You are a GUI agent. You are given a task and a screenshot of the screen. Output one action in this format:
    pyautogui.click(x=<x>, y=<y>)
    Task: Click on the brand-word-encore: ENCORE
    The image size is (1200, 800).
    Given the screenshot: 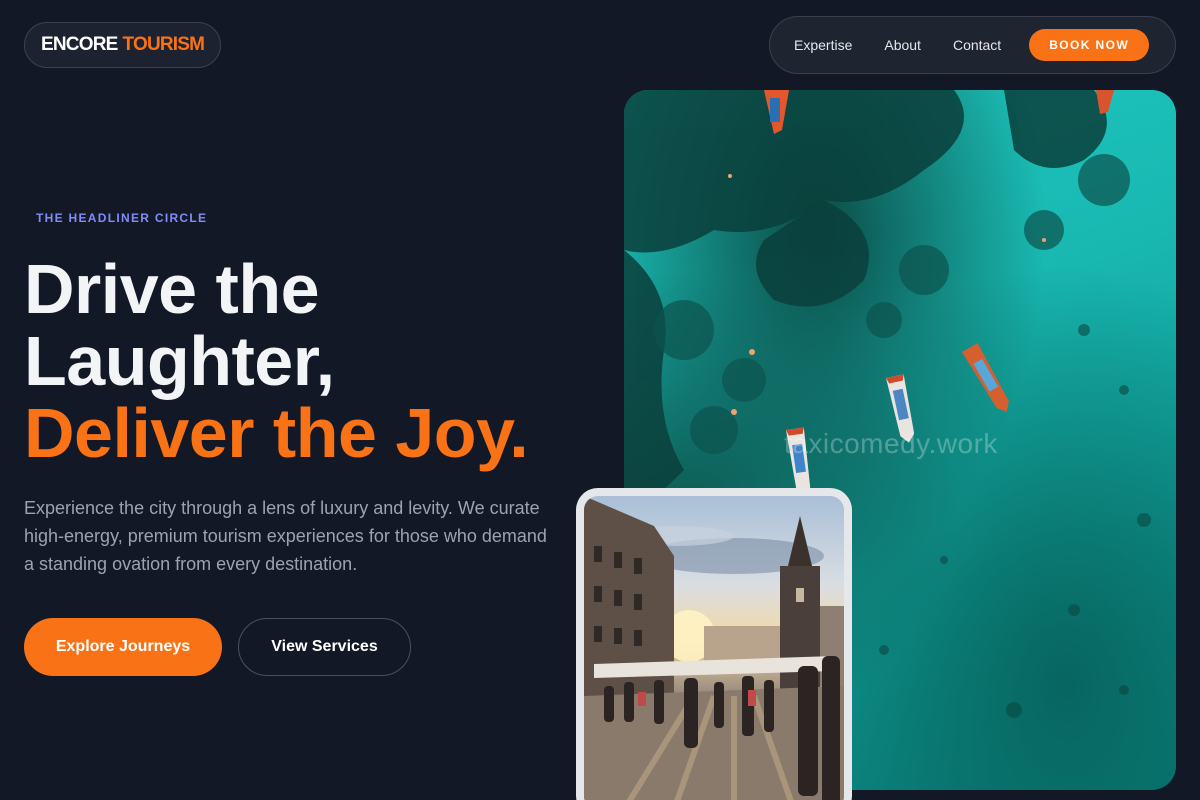 What is the action you would take?
    pyautogui.click(x=79, y=44)
    